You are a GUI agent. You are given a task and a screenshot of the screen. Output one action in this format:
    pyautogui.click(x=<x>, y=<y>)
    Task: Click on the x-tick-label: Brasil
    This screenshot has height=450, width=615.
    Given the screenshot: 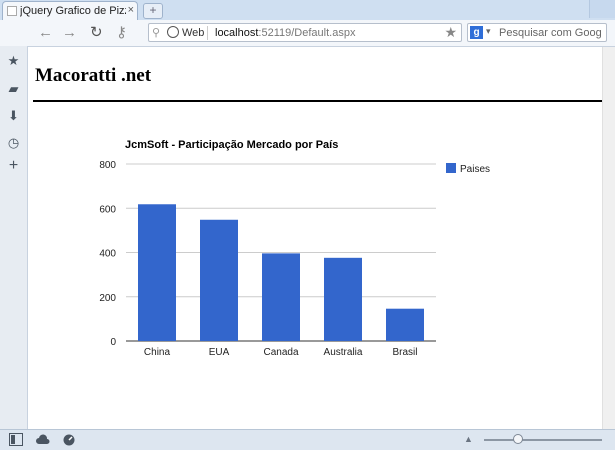 What is the action you would take?
    pyautogui.click(x=404, y=352)
    